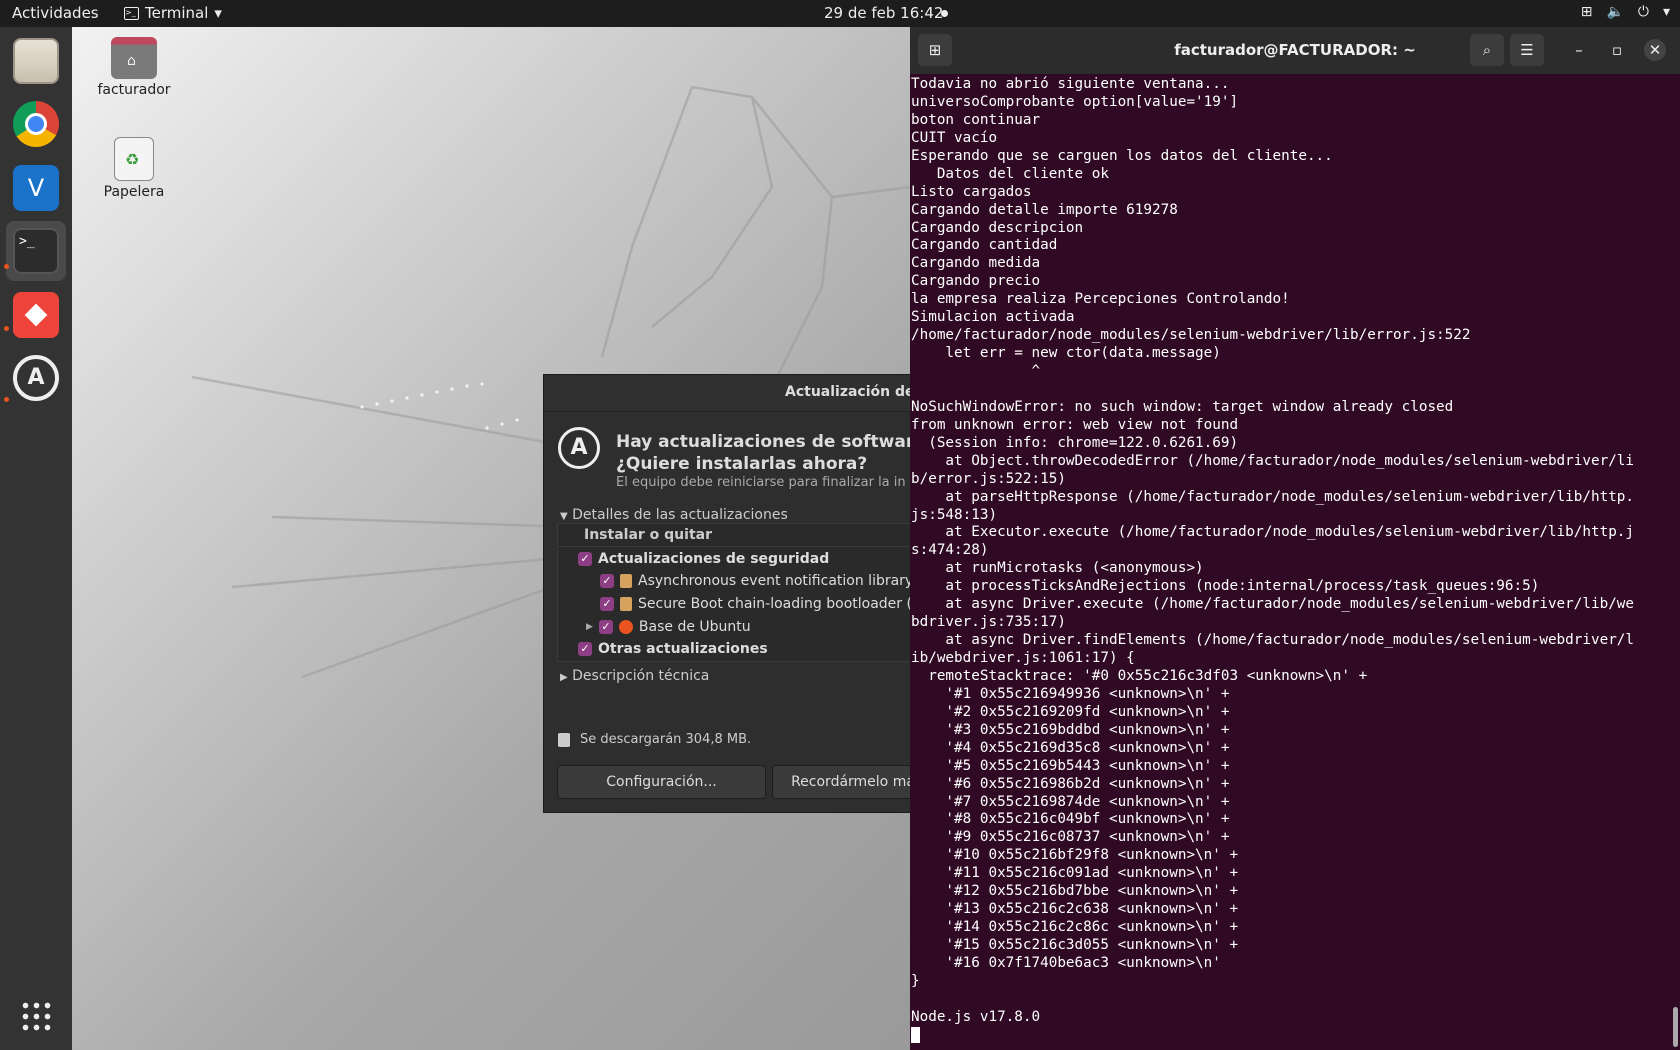  I want to click on terminal-titlebar: ⊞ facturador@FACTURADOR: ~ ⌕ ☰ – ▫ ✕, so click(1295, 50).